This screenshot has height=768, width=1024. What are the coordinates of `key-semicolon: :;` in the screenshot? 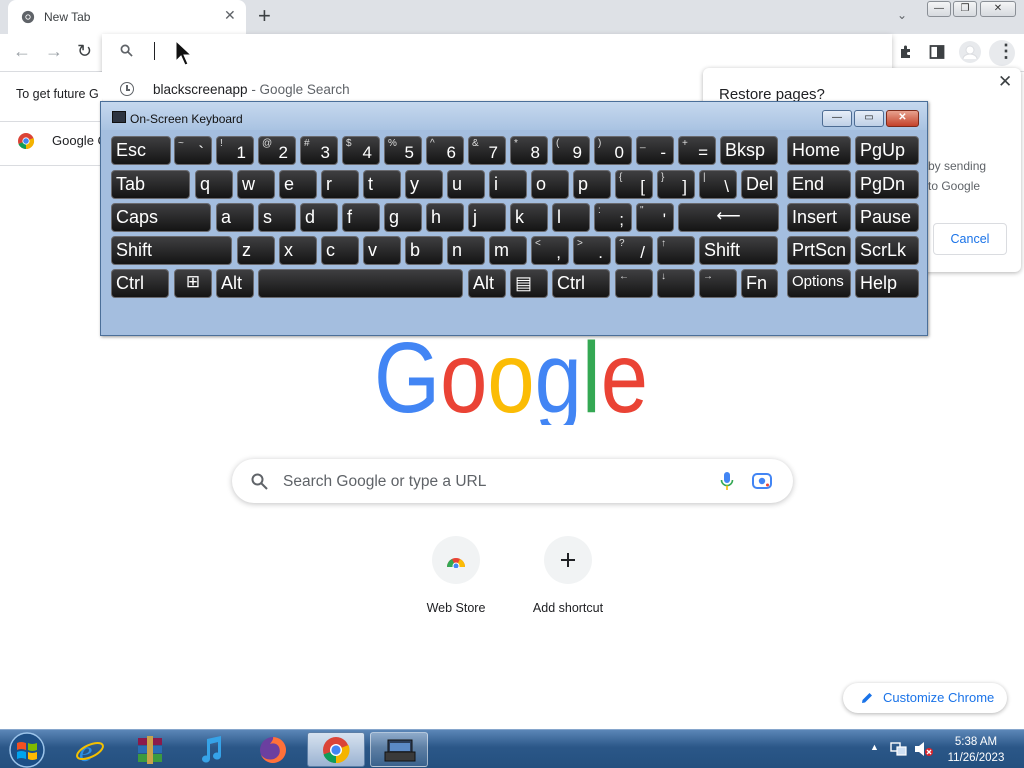 It's located at (613, 217).